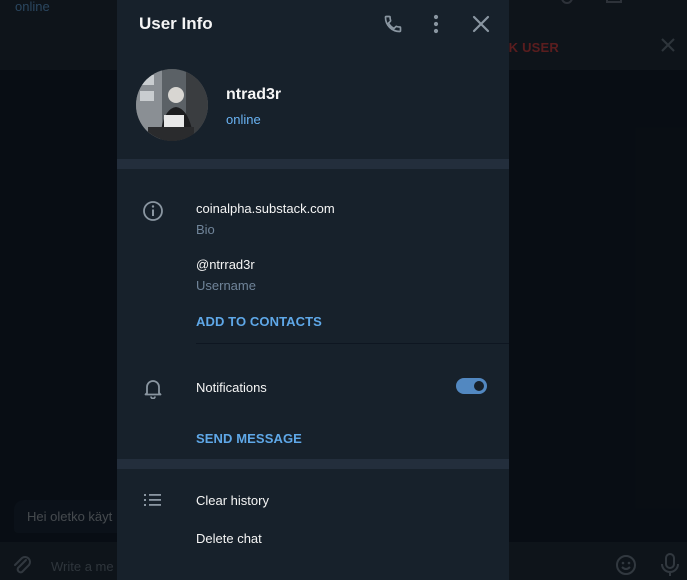 The height and width of the screenshot is (580, 687). Describe the element at coordinates (153, 388) in the screenshot. I see `bell-icon` at that location.